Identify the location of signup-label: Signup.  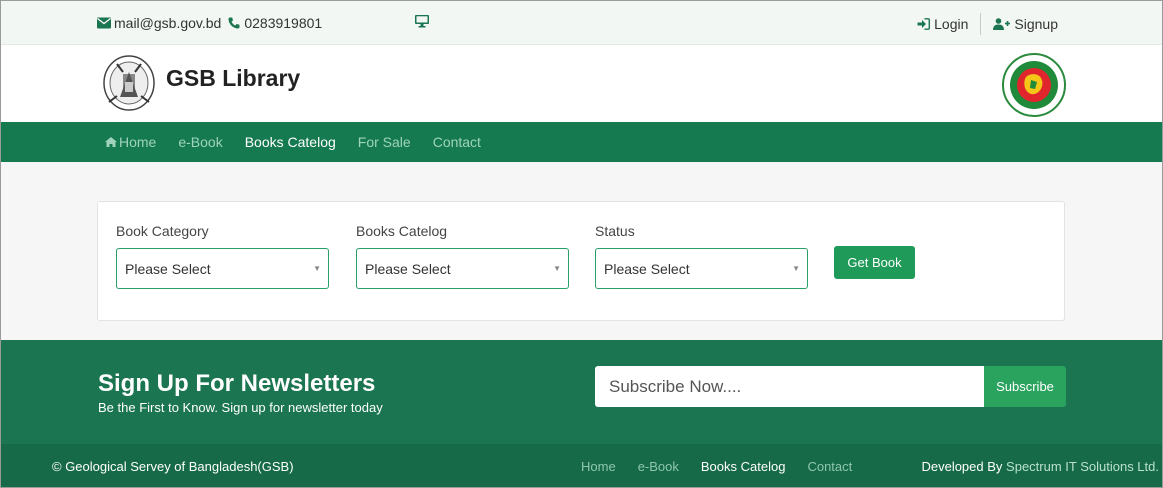
(1036, 24).